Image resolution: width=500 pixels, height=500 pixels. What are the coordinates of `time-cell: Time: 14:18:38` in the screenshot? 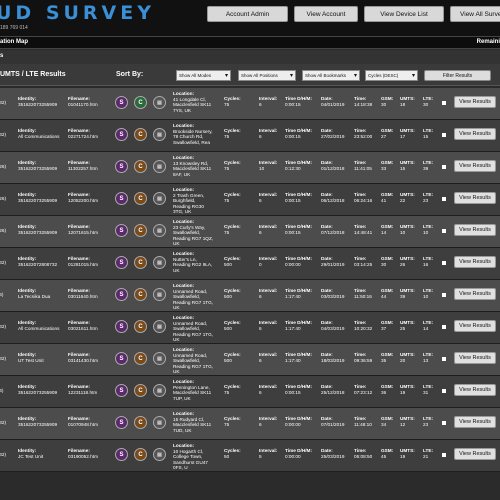 It's located at (363, 101).